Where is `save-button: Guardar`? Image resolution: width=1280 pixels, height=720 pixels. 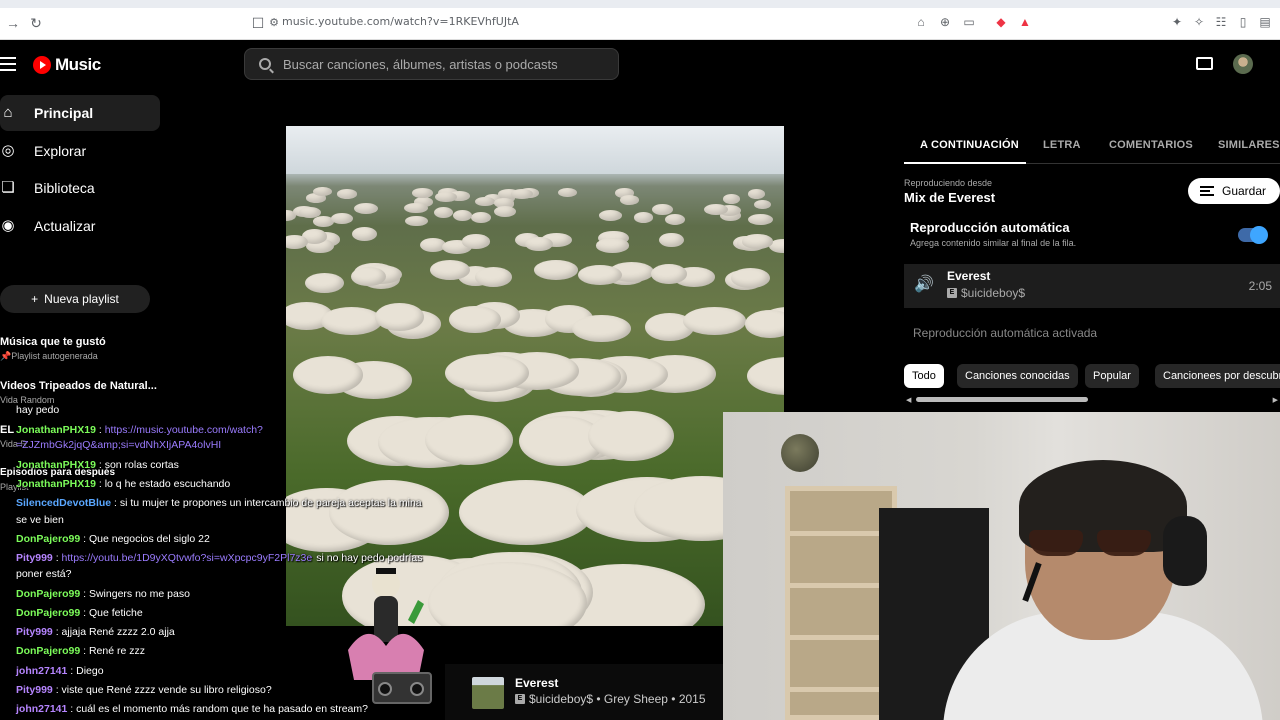 save-button: Guardar is located at coordinates (1234, 191).